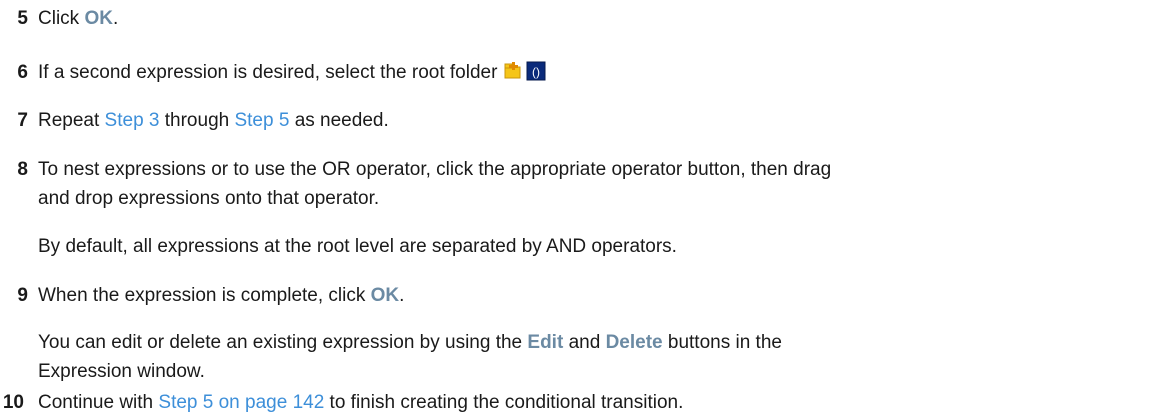 The image size is (1162, 417). Describe the element at coordinates (121, 371) in the screenshot. I see `edit-delete-note-line-2: Expression window.` at that location.